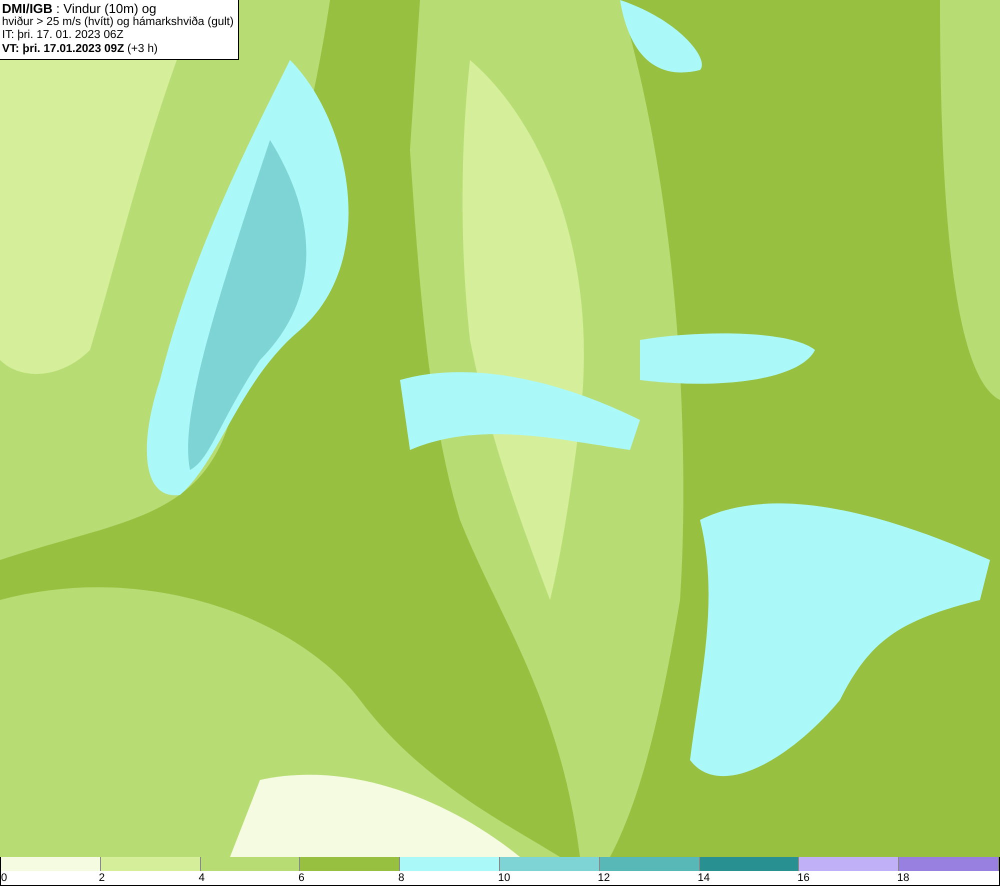 The width and height of the screenshot is (1000, 887). What do you see at coordinates (604, 878) in the screenshot?
I see `legend-label: 12` at bounding box center [604, 878].